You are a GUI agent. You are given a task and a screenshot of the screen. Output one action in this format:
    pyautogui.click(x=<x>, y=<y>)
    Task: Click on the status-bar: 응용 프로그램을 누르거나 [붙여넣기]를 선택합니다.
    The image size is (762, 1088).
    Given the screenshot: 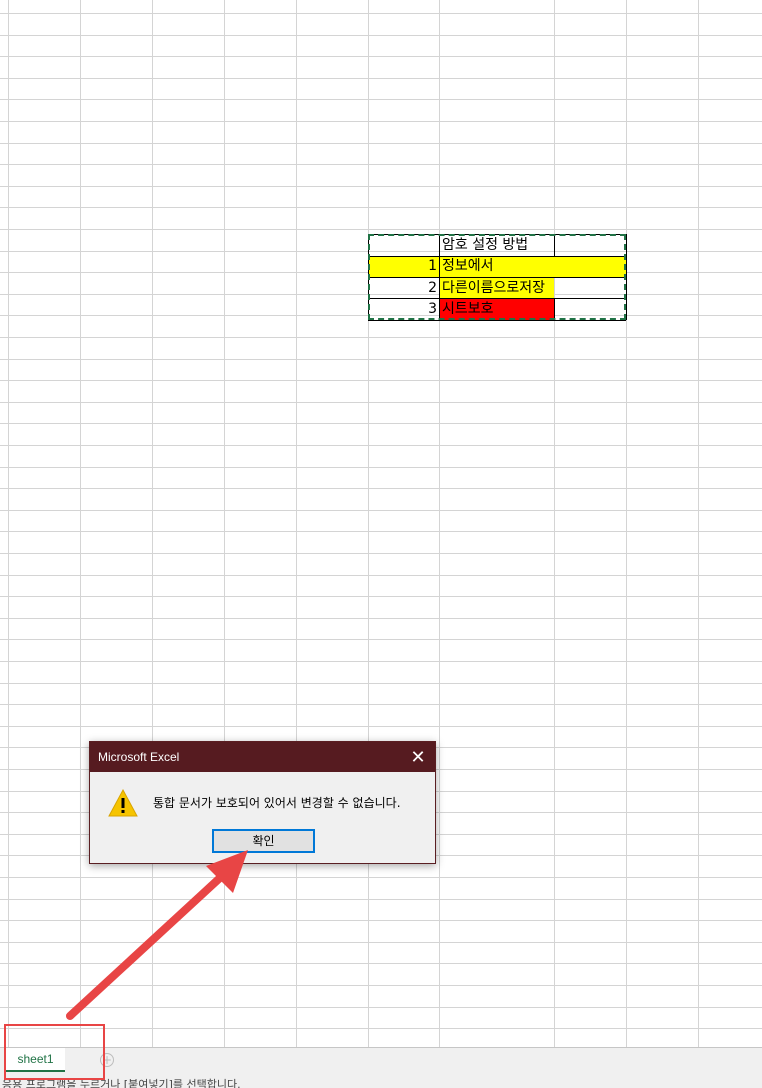 What is the action you would take?
    pyautogui.click(x=381, y=1080)
    